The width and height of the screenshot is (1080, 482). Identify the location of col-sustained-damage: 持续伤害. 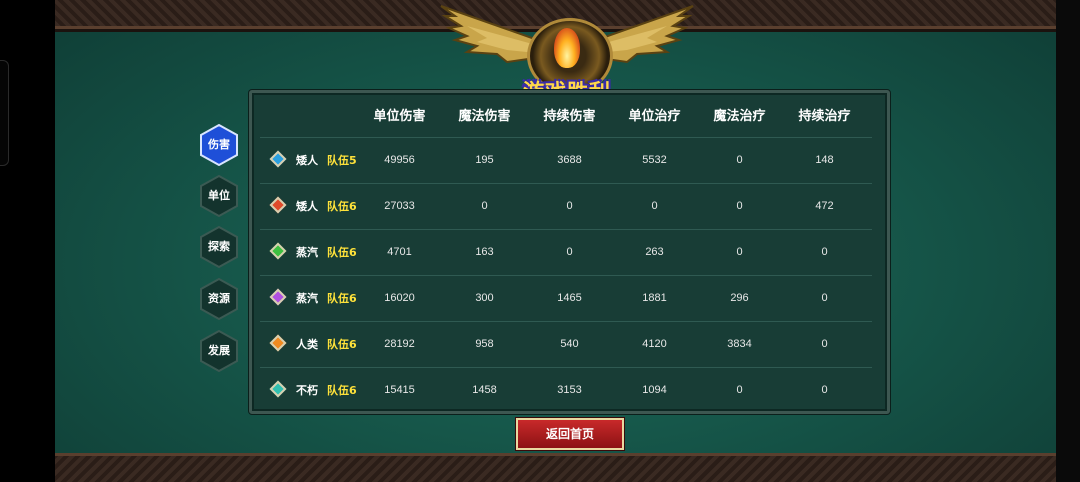
(569, 116).